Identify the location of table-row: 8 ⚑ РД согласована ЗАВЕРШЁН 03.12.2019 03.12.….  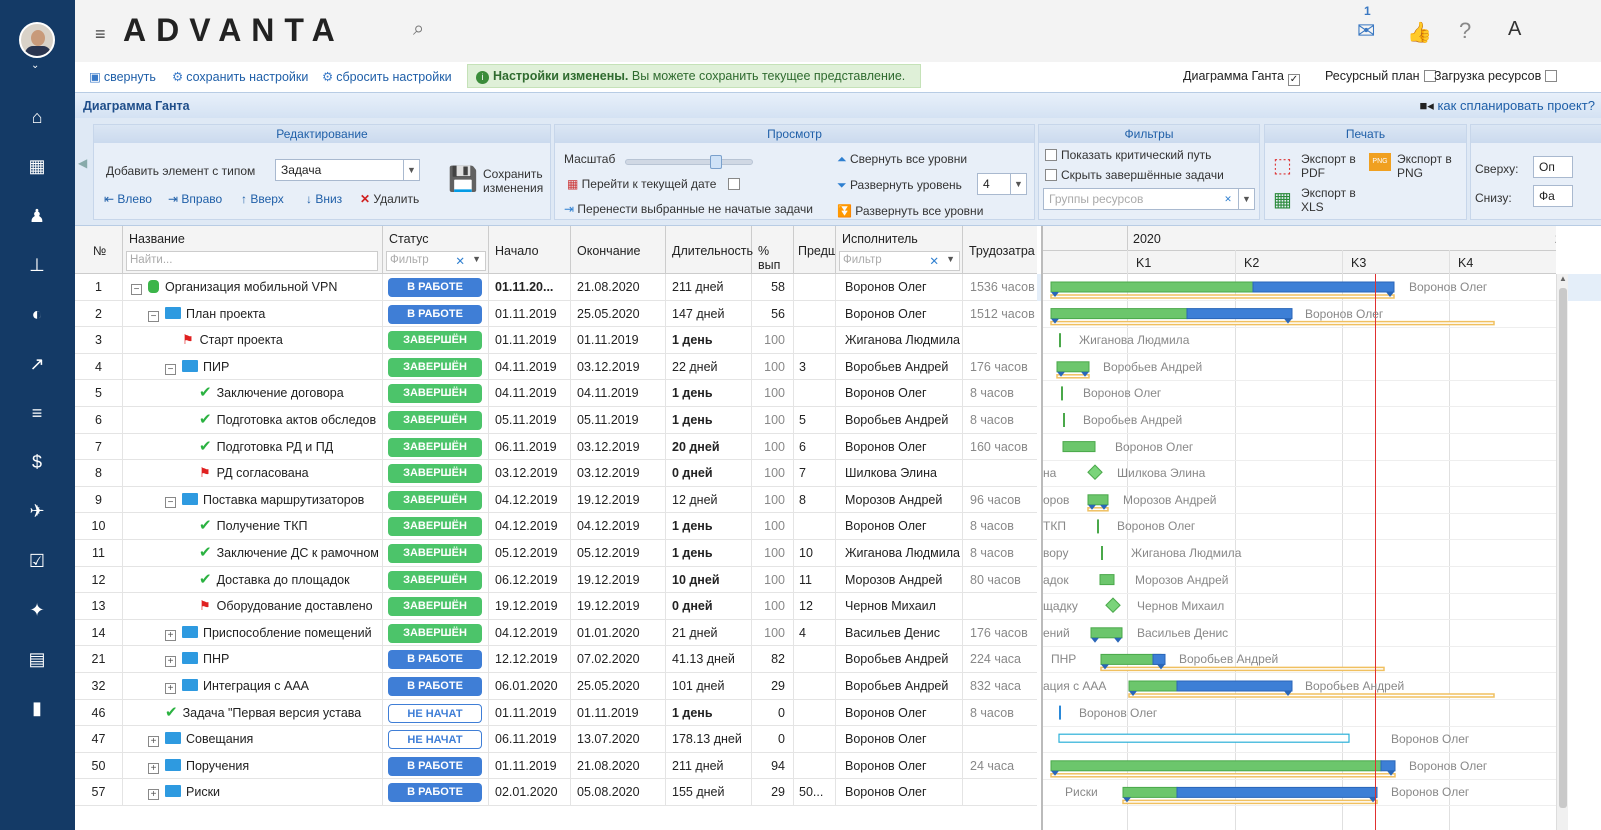
(556, 473).